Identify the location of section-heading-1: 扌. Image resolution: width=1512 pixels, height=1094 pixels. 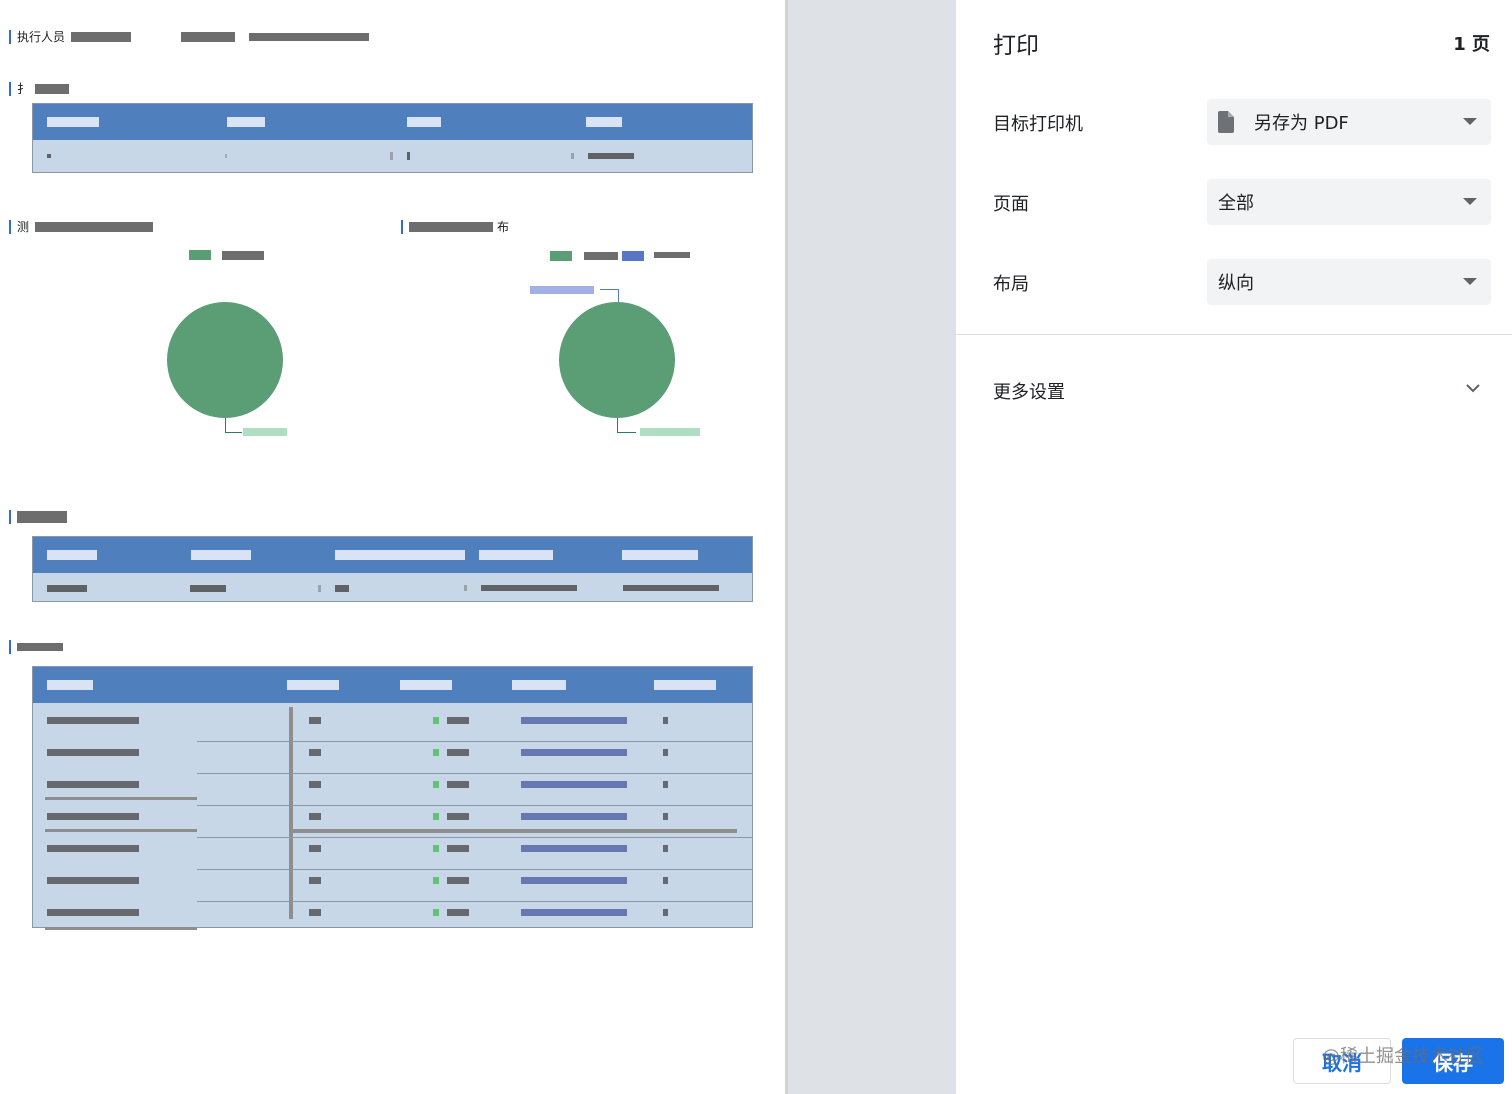
(39, 88).